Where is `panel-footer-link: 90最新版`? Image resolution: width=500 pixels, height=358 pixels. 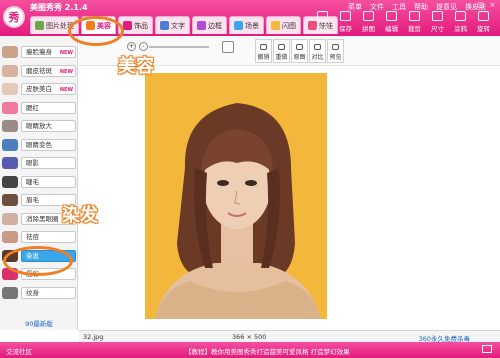 panel-footer-link: 90最新版 is located at coordinates (39, 324).